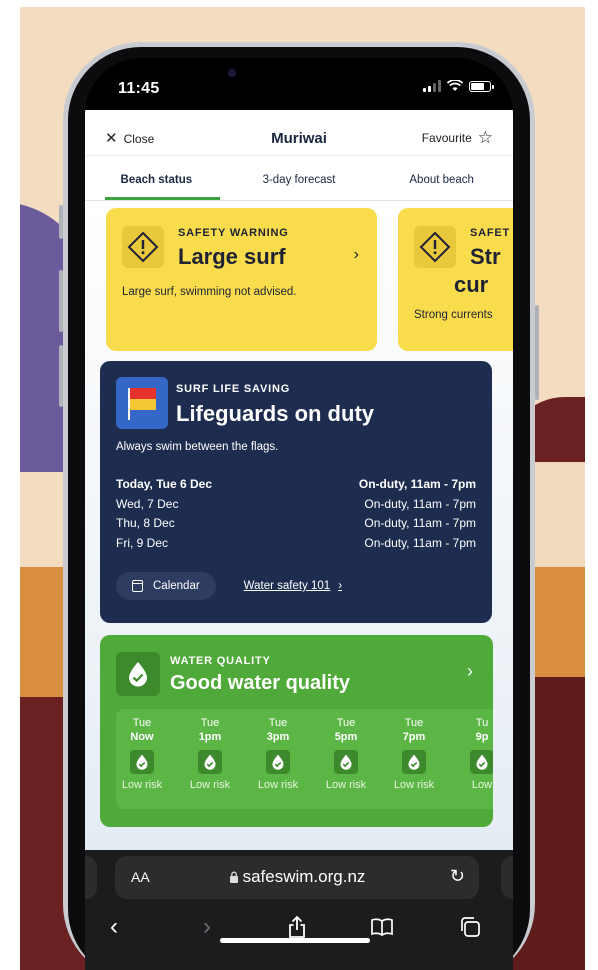  Describe the element at coordinates (145, 523) in the screenshot. I see `schedule-day: Thu, 8 Dec` at that location.